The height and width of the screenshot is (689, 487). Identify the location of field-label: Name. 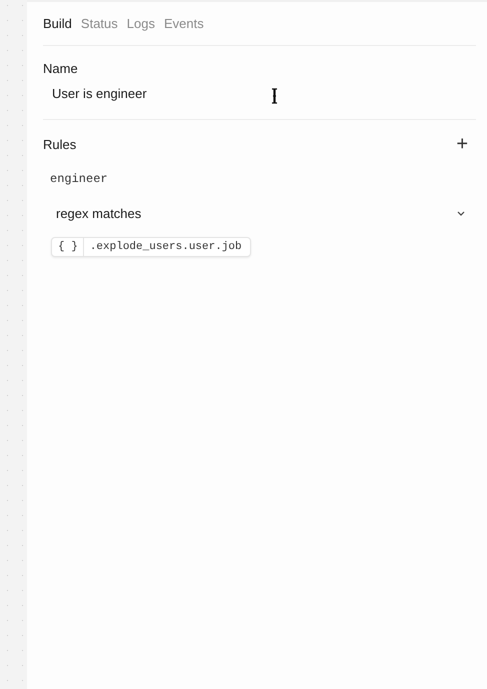
(61, 68).